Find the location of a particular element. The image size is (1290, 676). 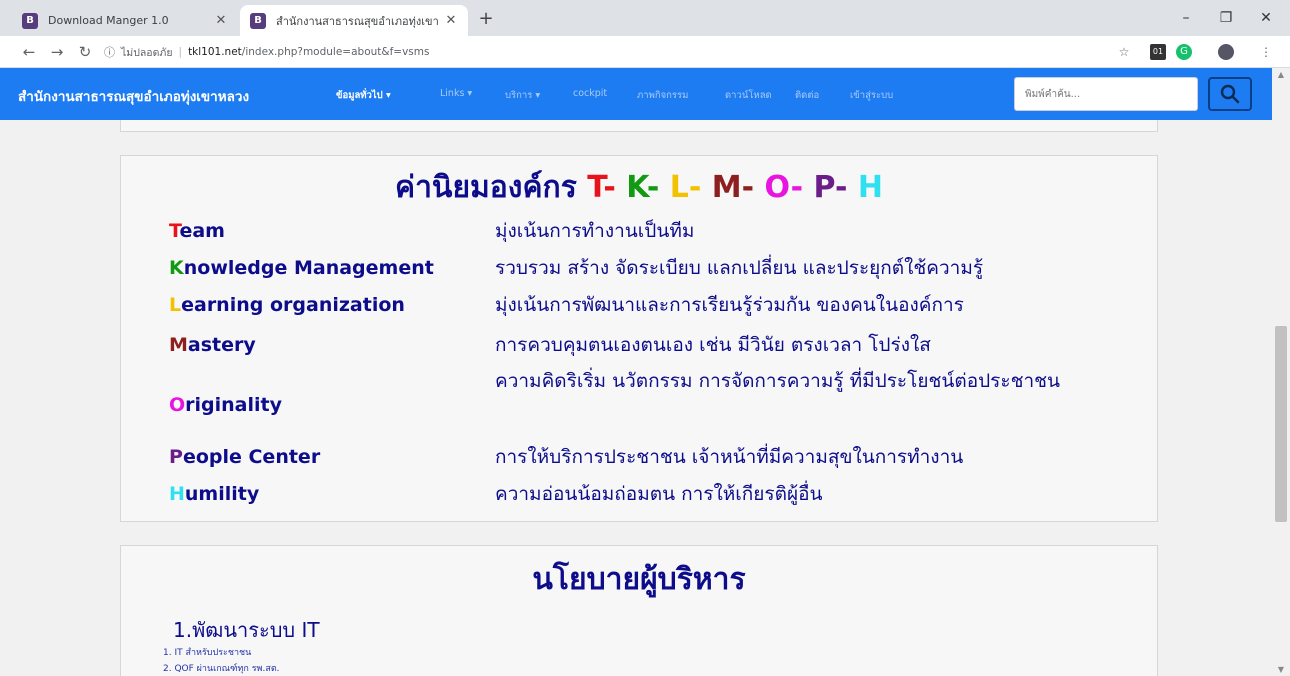

value-term: Humility is located at coordinates (214, 494).